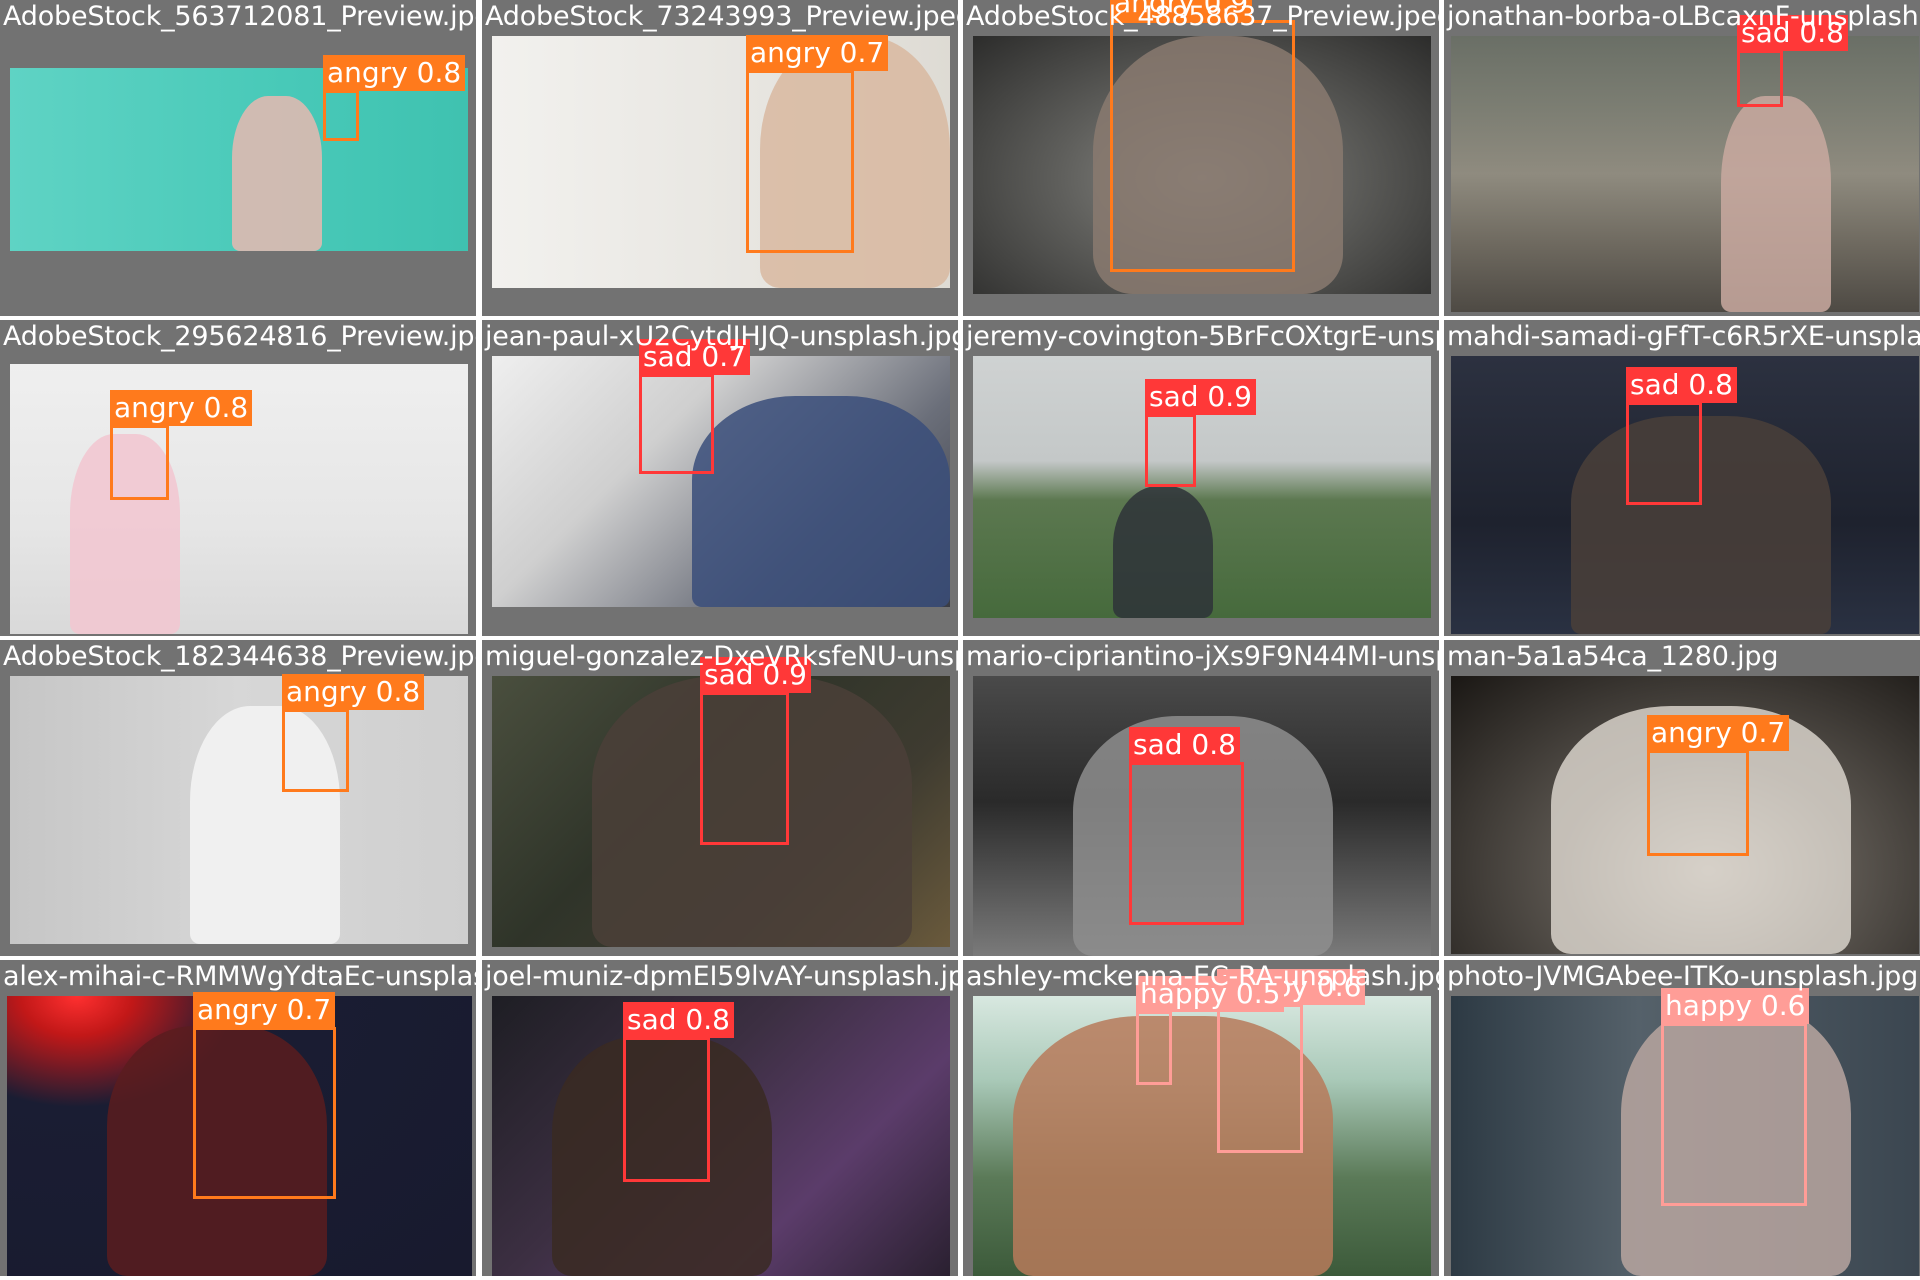 This screenshot has width=1920, height=1280. Describe the element at coordinates (239, 976) in the screenshot. I see `tile-filename: alex-mihai-c-RMMWgYdtaEc-unsplash.jpg` at that location.